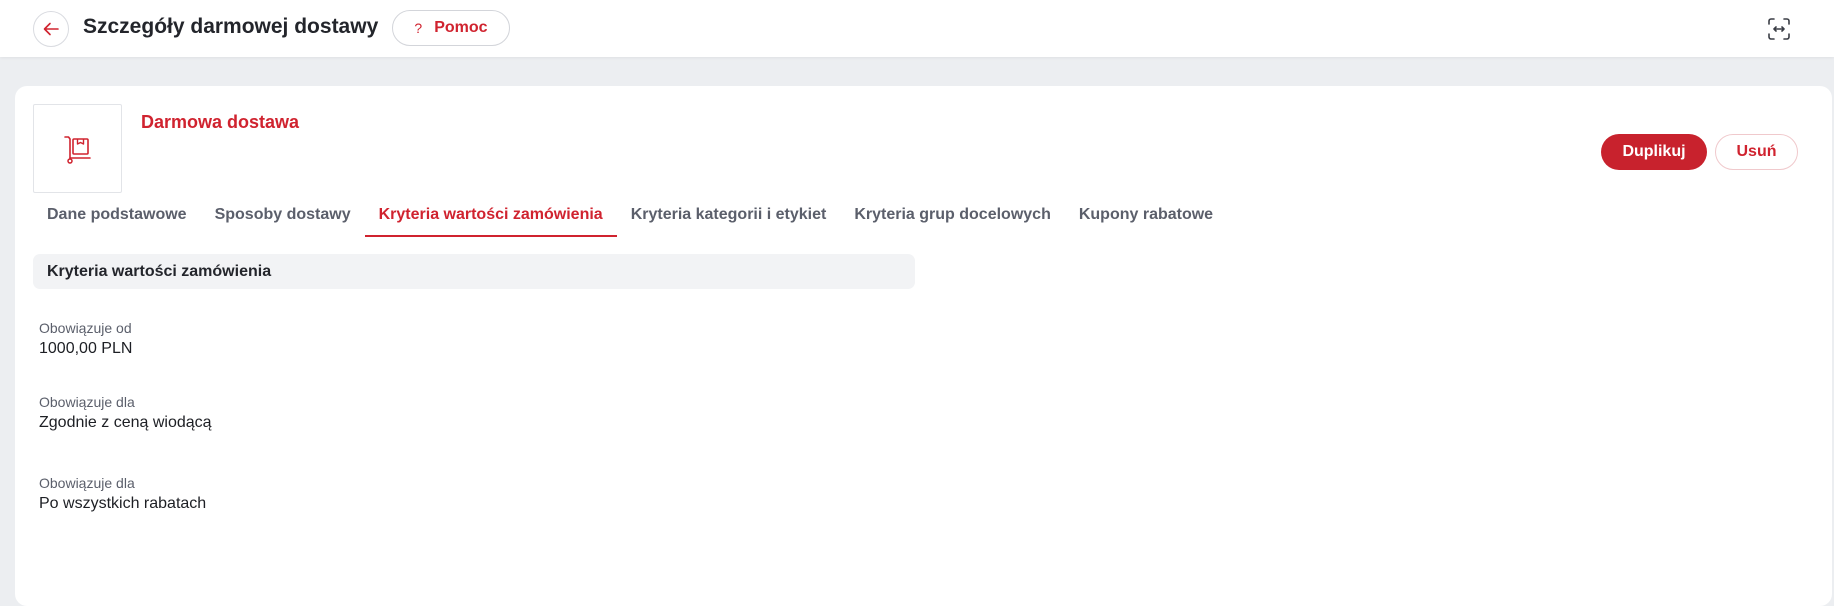  Describe the element at coordinates (418, 28) in the screenshot. I see `question-icon: ?` at that location.